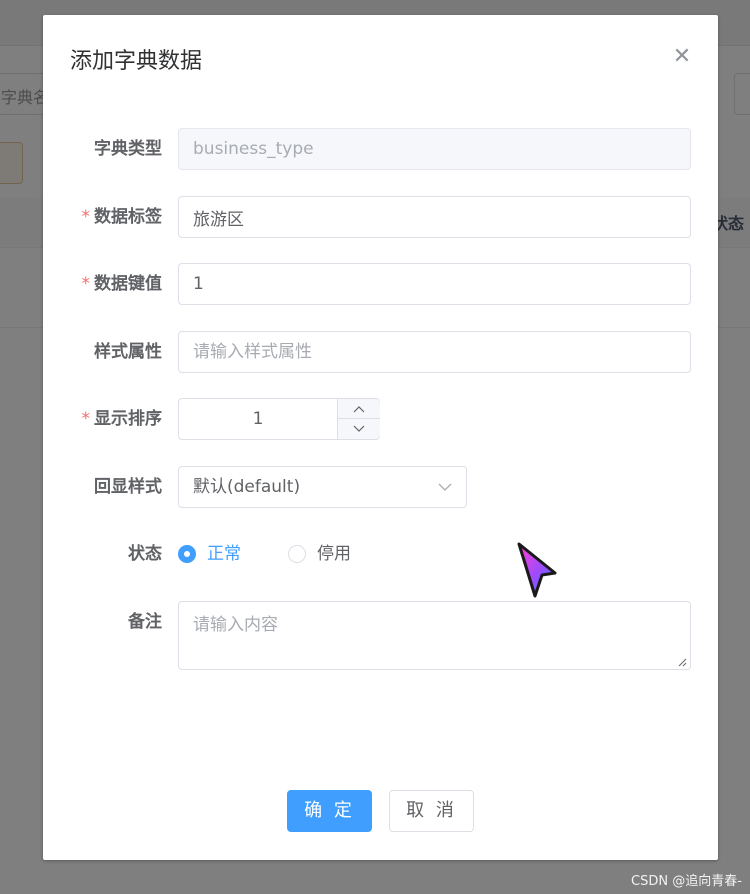 Image resolution: width=750 pixels, height=894 pixels. I want to click on dict-value-input, so click(434, 284).